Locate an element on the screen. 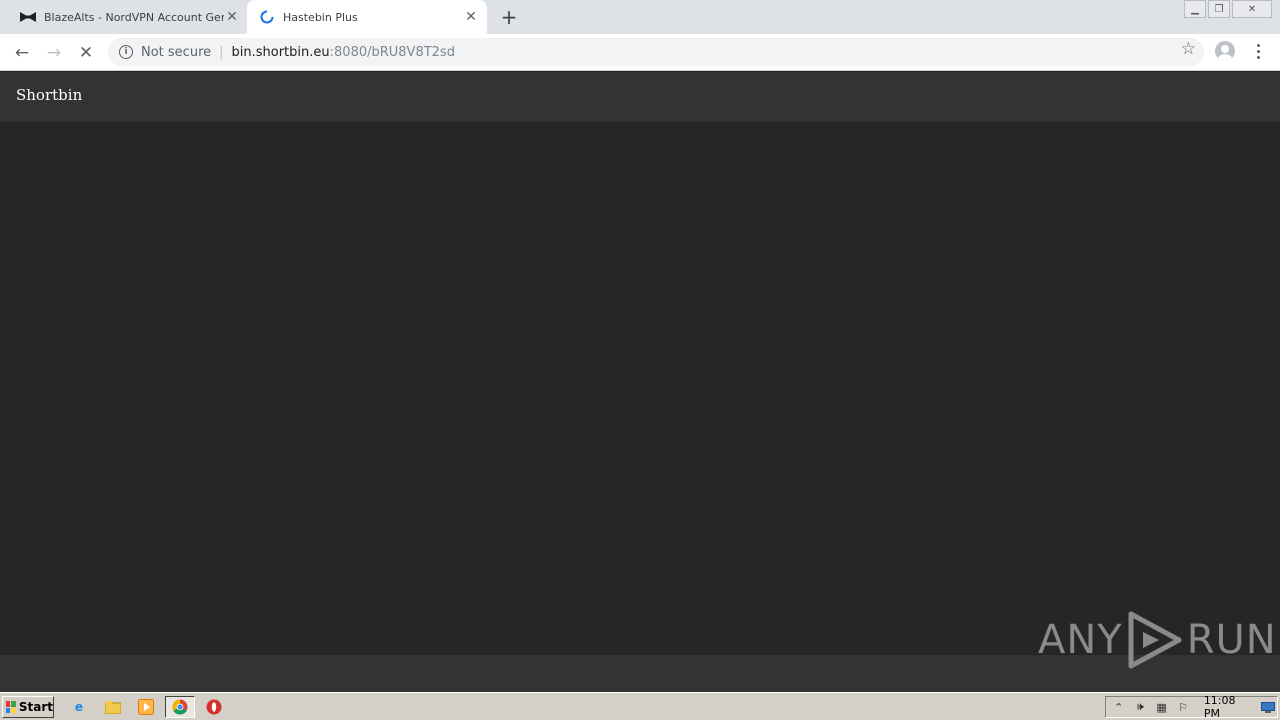 The image size is (1280, 720). action-center-flag-icon: ⚐ is located at coordinates (1182, 707).